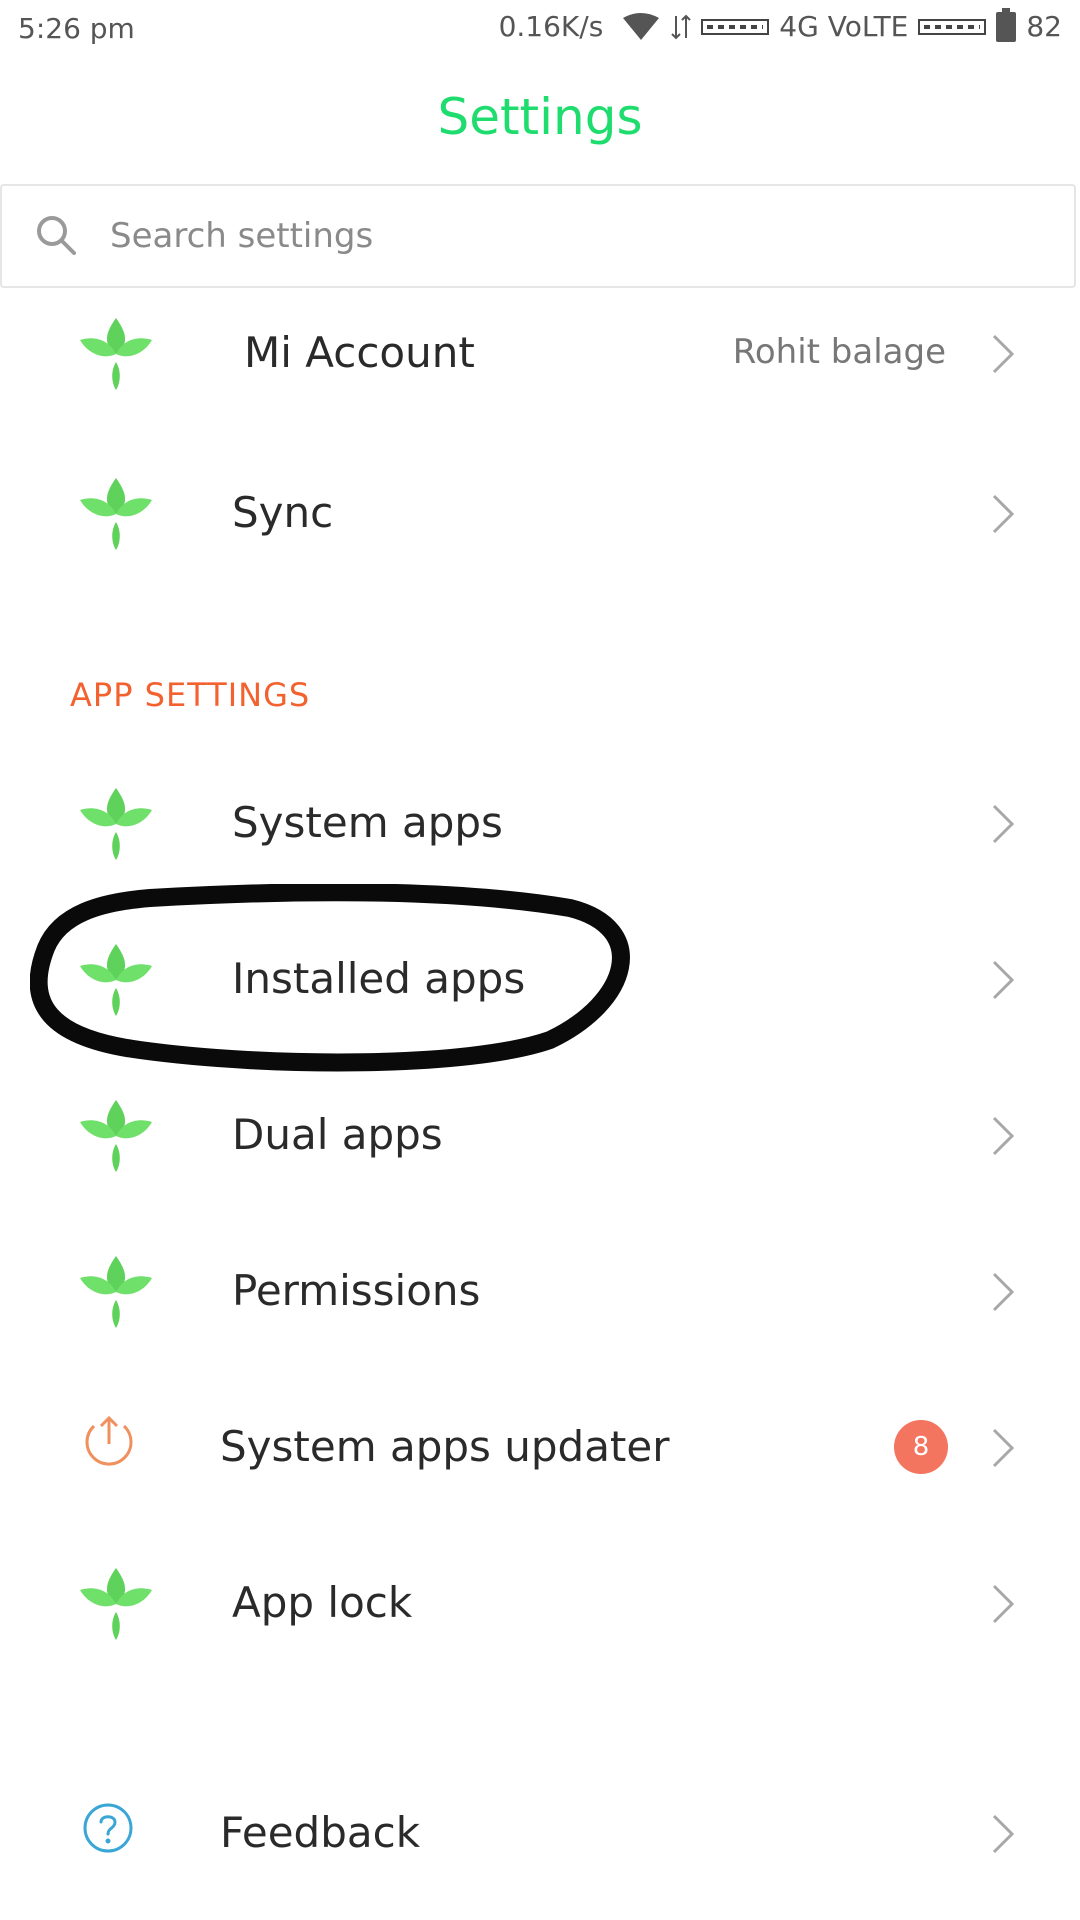 Image resolution: width=1080 pixels, height=1920 pixels. What do you see at coordinates (356, 1290) in the screenshot?
I see `list-item-label: Permissions` at bounding box center [356, 1290].